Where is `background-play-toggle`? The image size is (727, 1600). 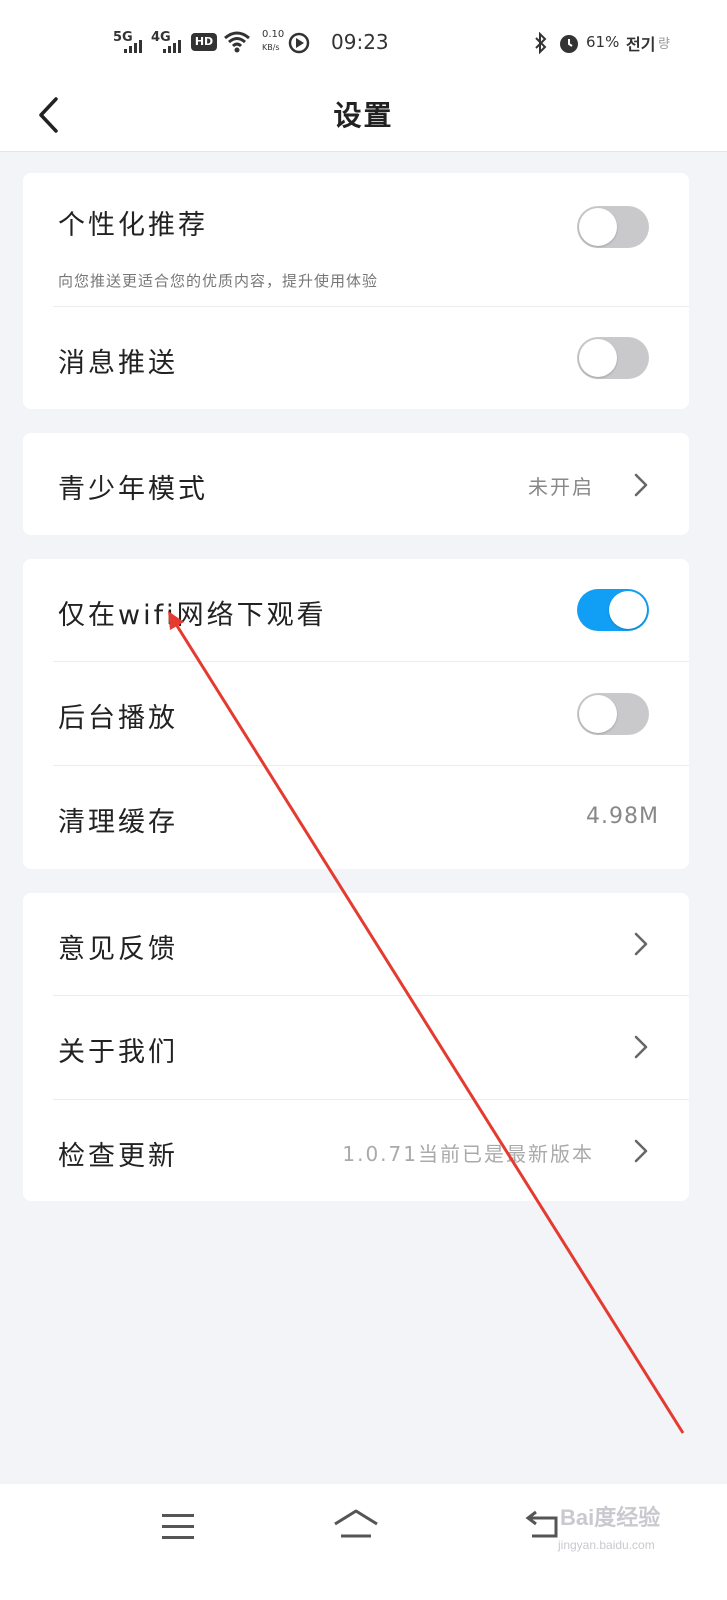
background-play-toggle is located at coordinates (613, 714).